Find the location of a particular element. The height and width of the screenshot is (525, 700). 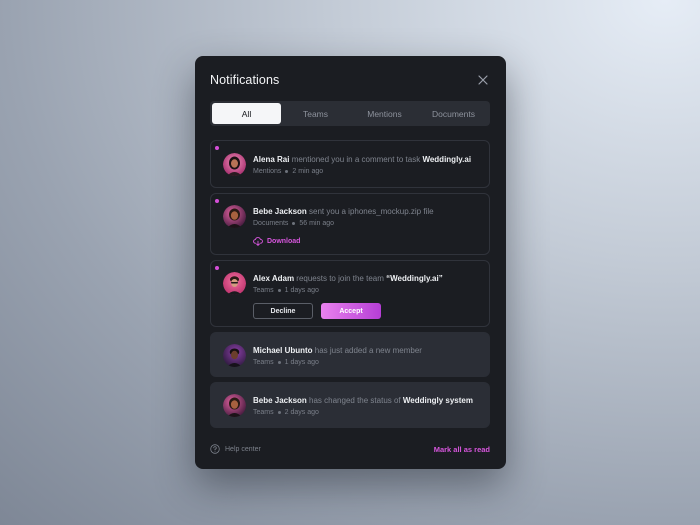

cloud-download-icon is located at coordinates (258, 241).